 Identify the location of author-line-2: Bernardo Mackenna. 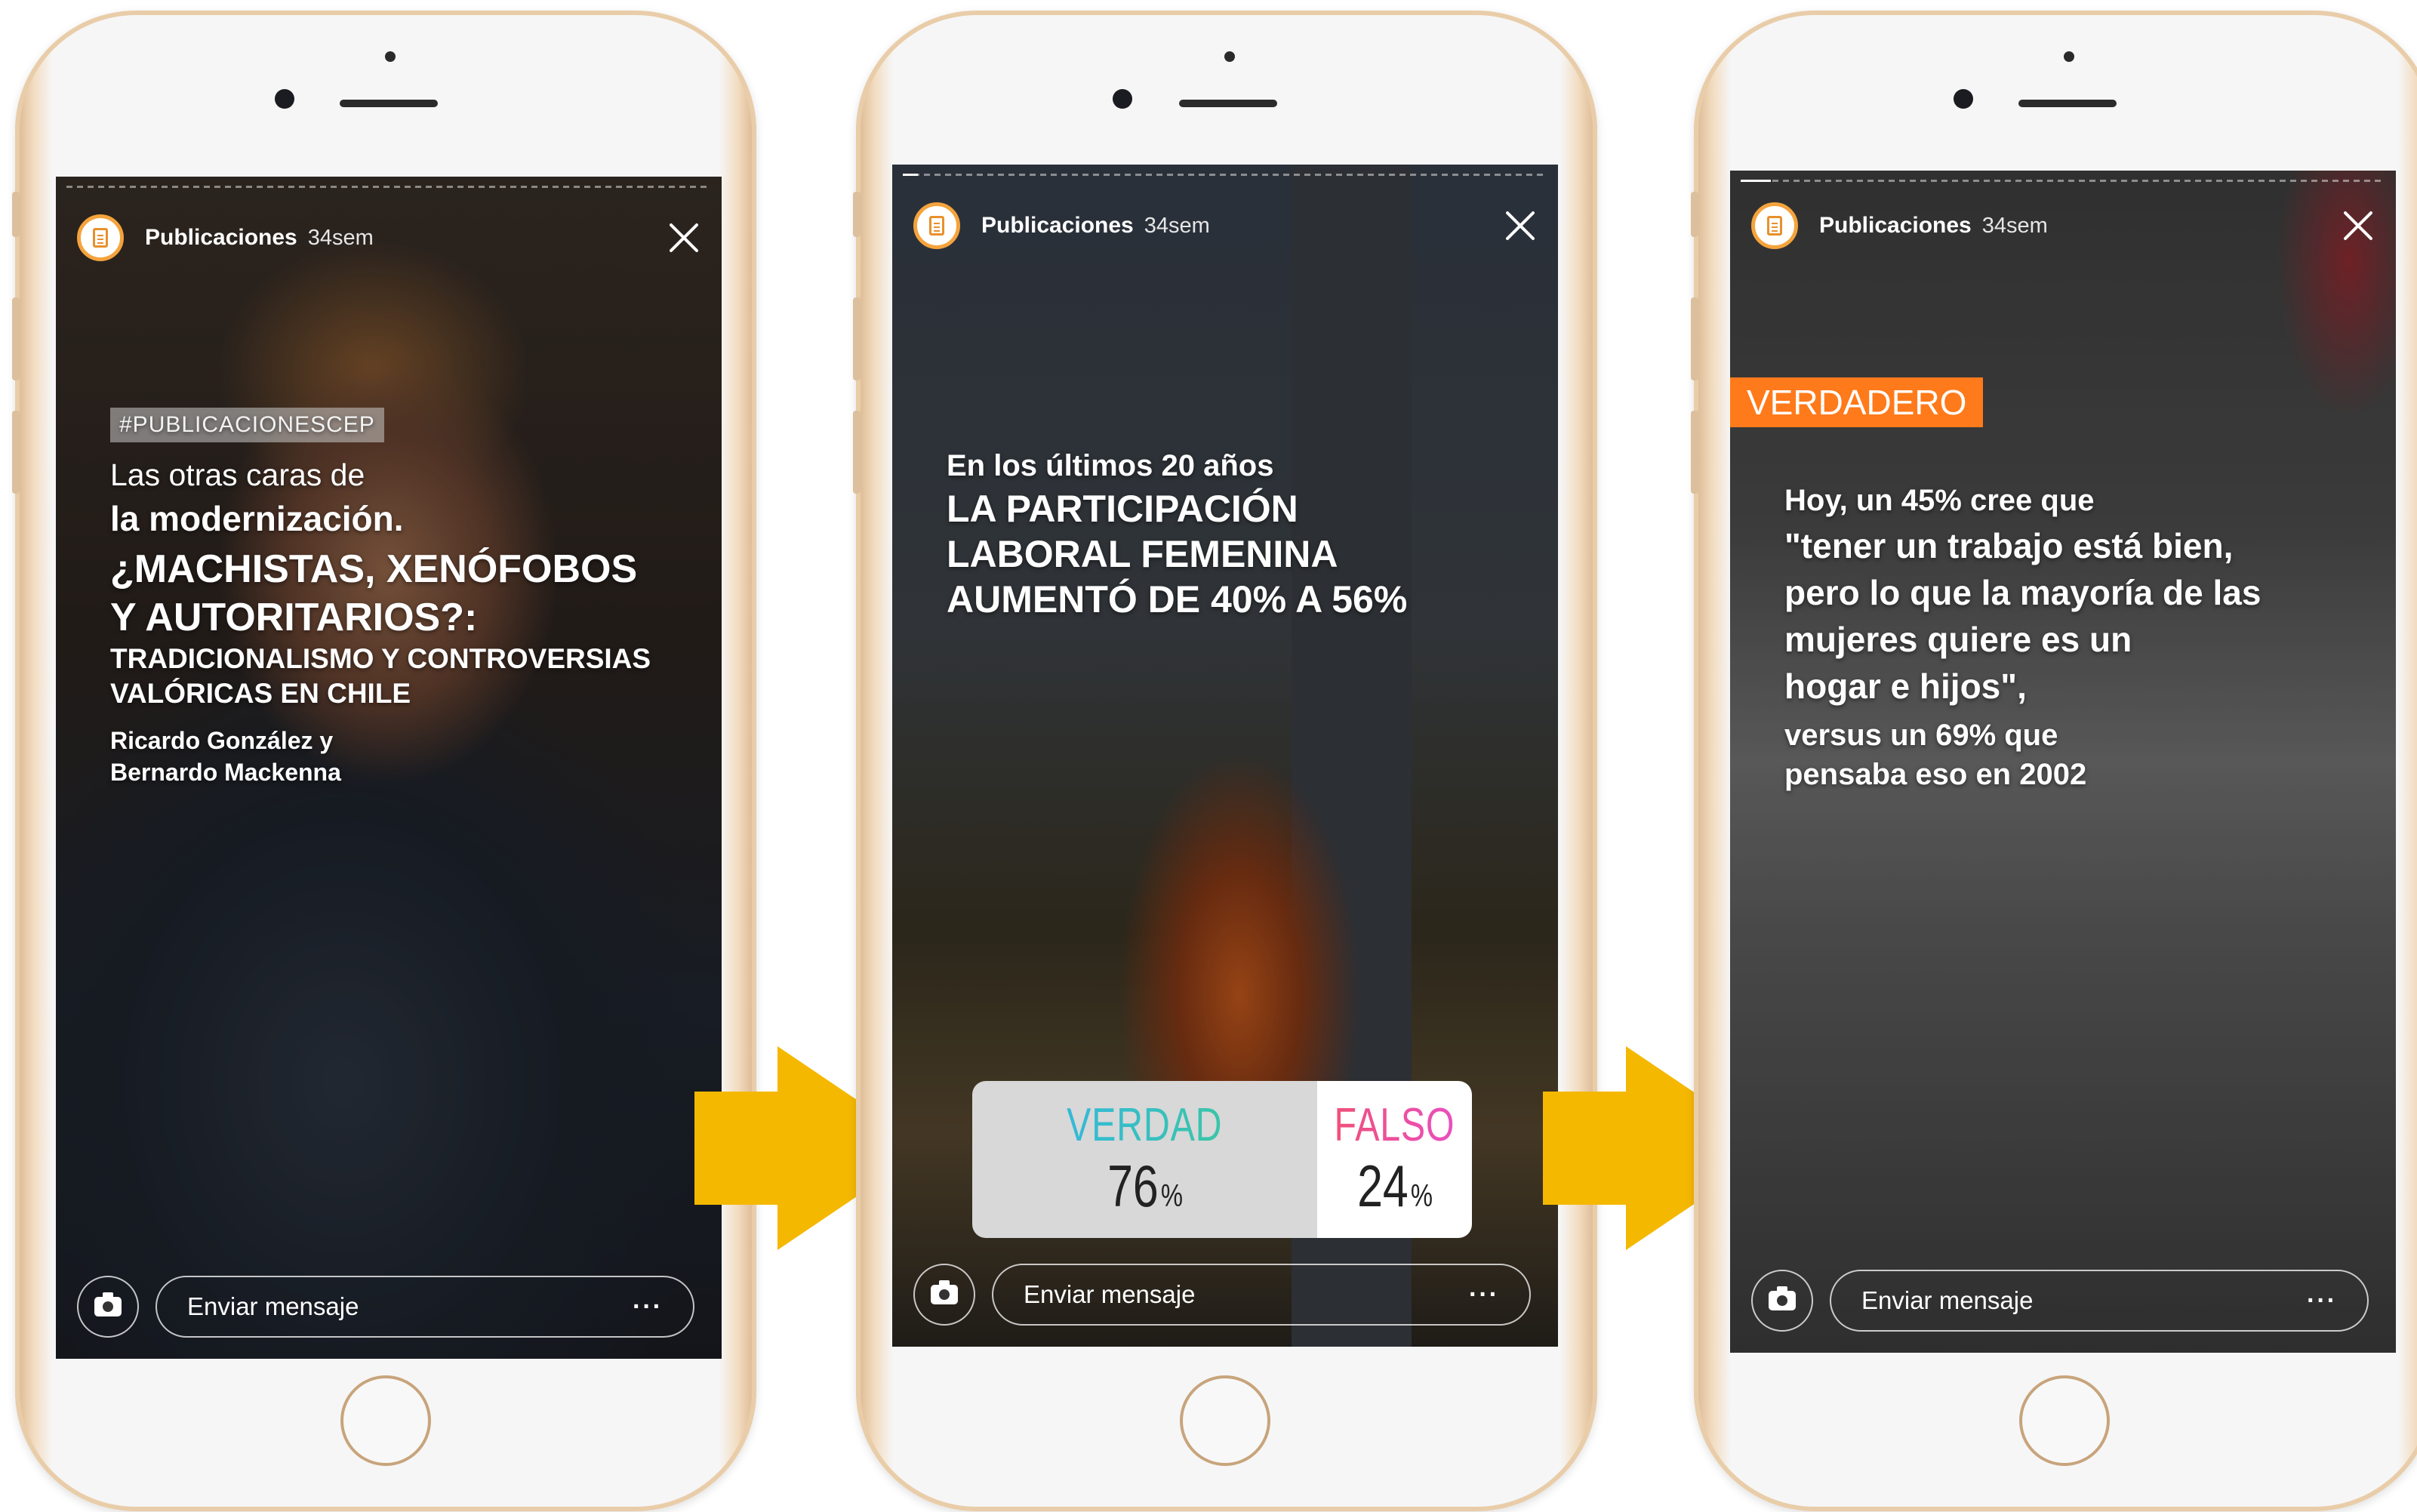
(225, 772).